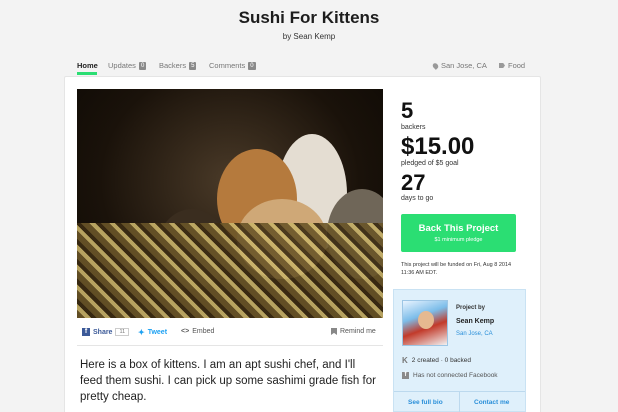 This screenshot has height=412, width=618. I want to click on kickstarter-k-icon: K, so click(405, 360).